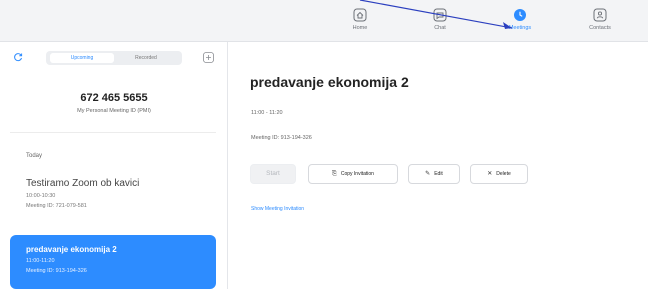  I want to click on start-button: Start, so click(273, 174).